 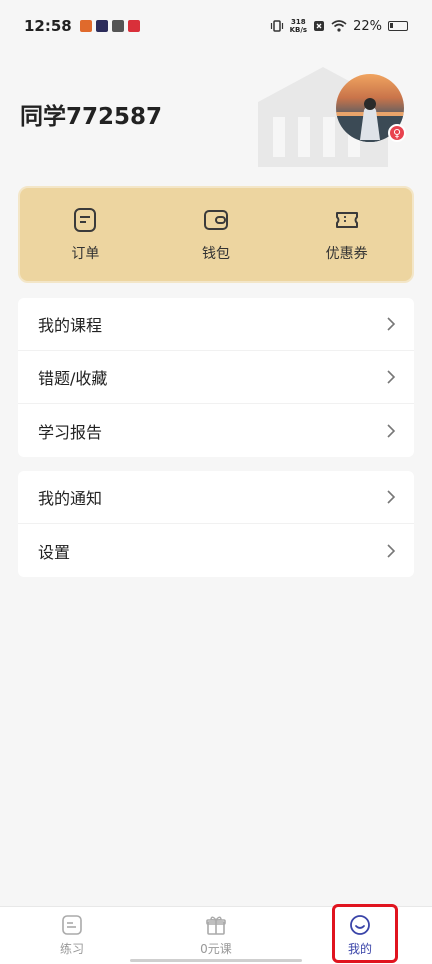 I want to click on video-app-icon, so click(x=101, y=26).